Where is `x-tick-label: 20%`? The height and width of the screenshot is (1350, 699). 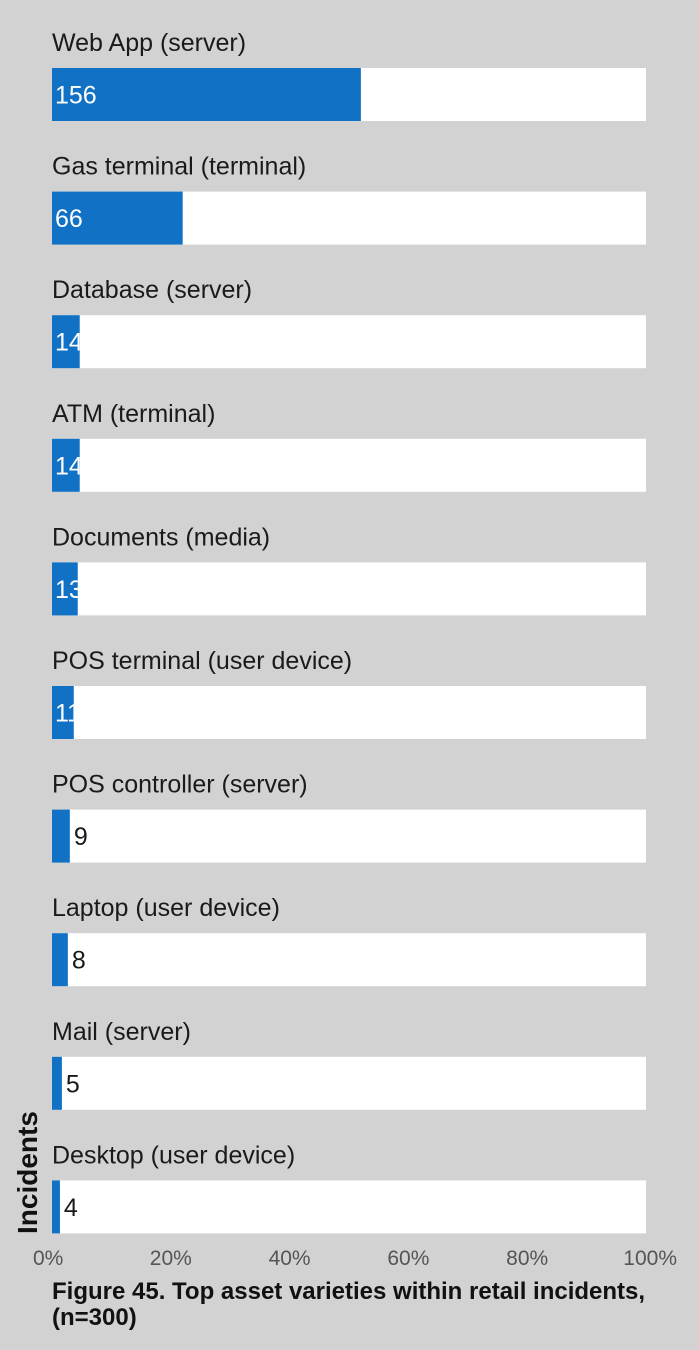 x-tick-label: 20% is located at coordinates (171, 1258).